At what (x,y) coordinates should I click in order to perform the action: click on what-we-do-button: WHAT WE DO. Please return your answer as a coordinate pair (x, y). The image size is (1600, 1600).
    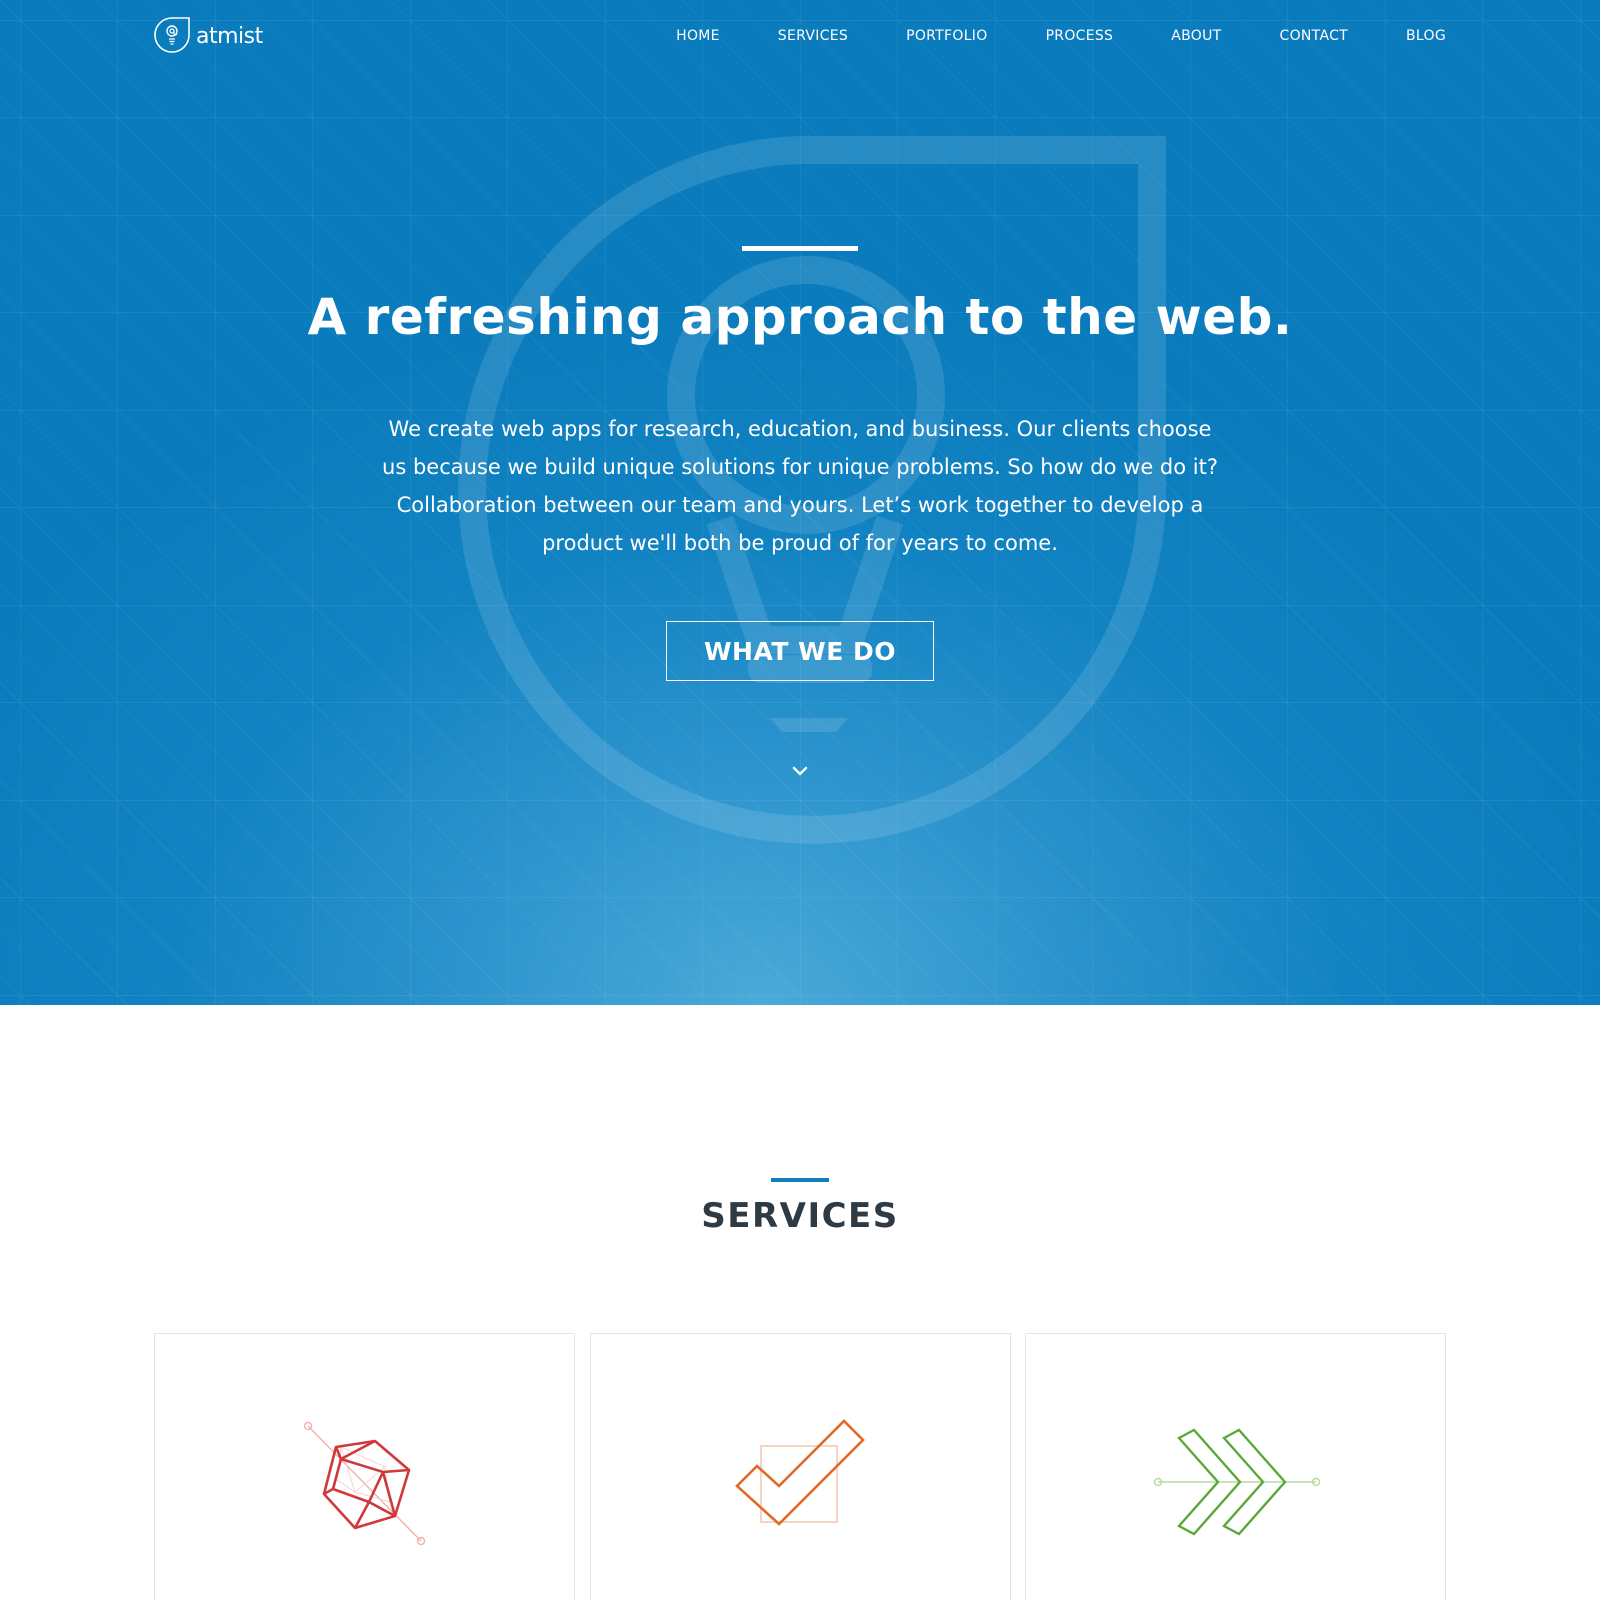
    Looking at the image, I should click on (800, 651).